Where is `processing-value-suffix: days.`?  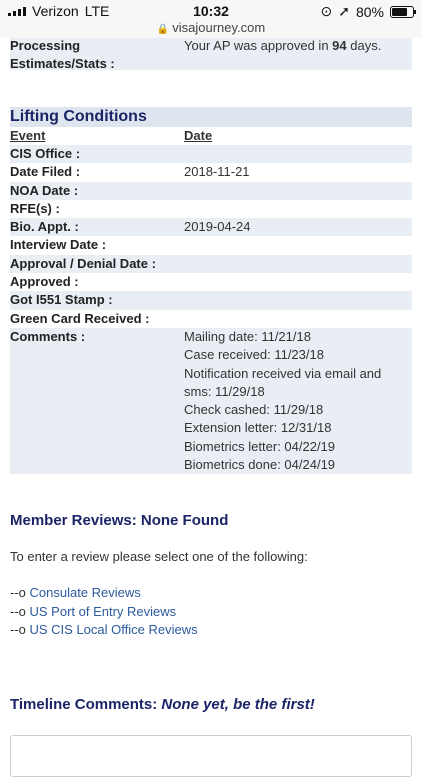
processing-value-suffix: days. is located at coordinates (364, 45).